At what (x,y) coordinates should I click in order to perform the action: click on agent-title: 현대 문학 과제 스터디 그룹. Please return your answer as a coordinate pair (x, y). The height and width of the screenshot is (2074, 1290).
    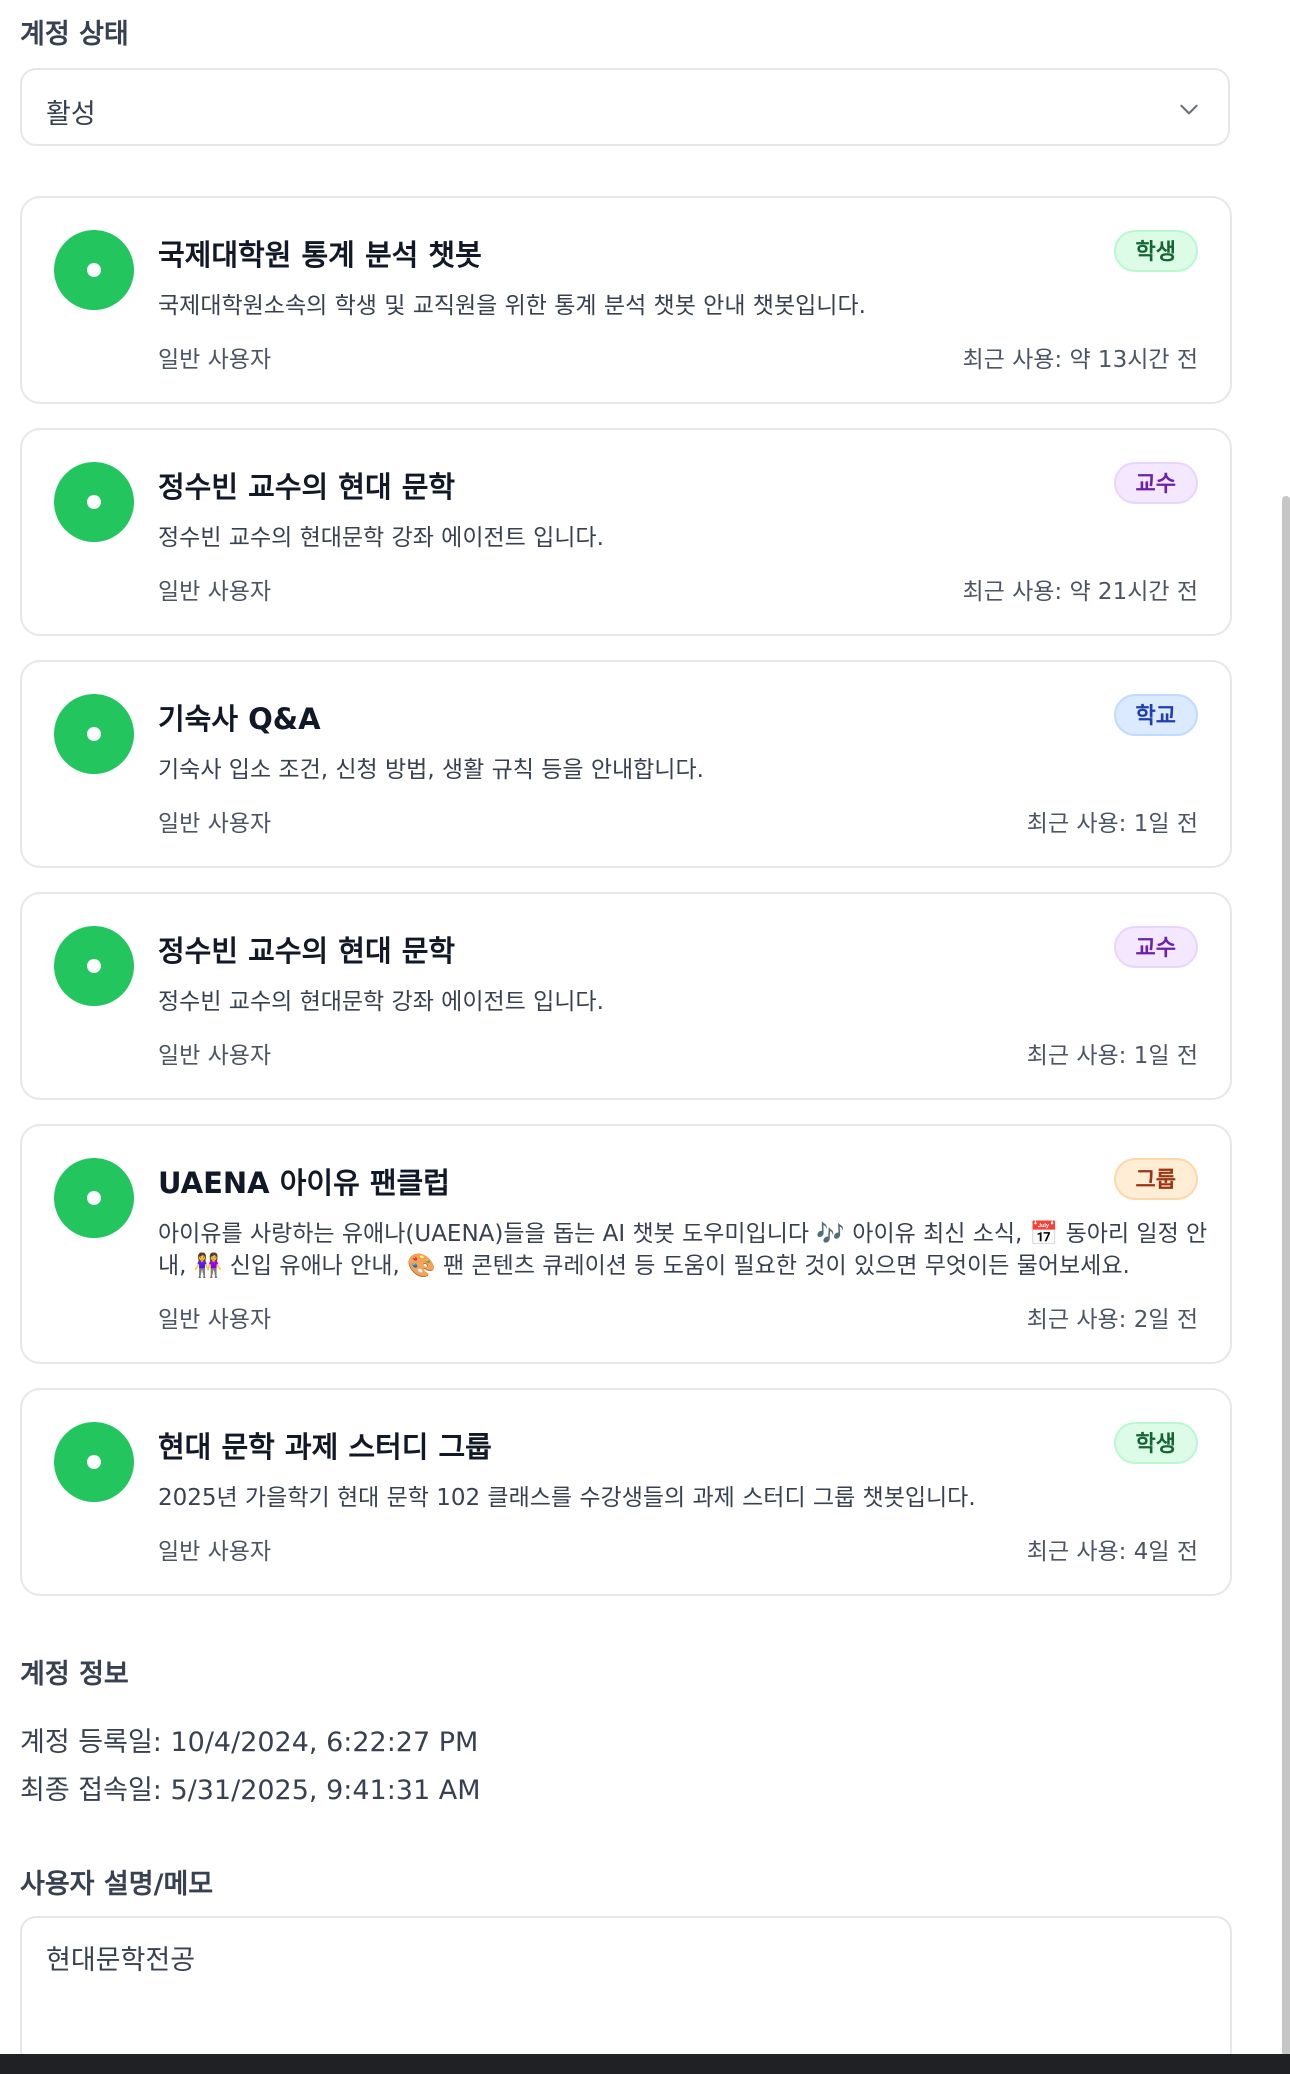
    Looking at the image, I should click on (325, 1447).